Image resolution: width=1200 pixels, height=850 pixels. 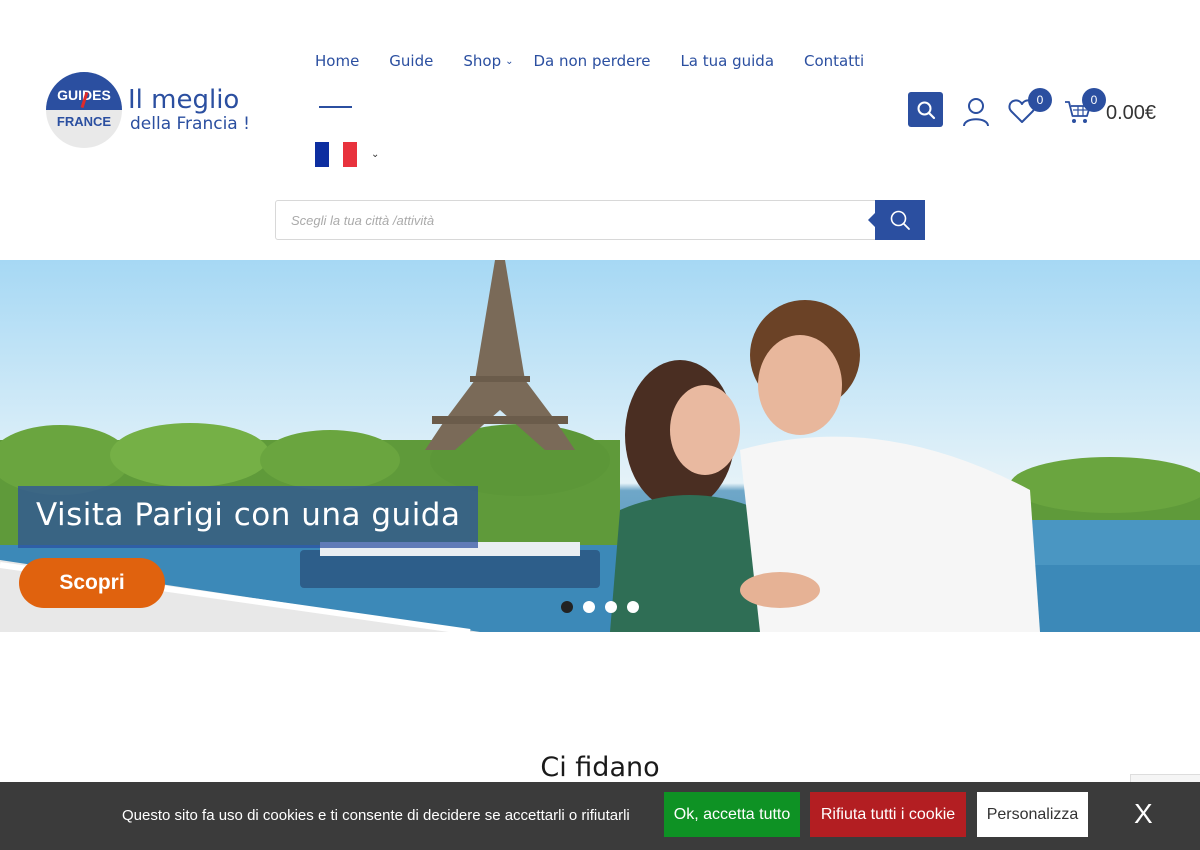 I want to click on nav-label: La tua guida, so click(x=727, y=61).